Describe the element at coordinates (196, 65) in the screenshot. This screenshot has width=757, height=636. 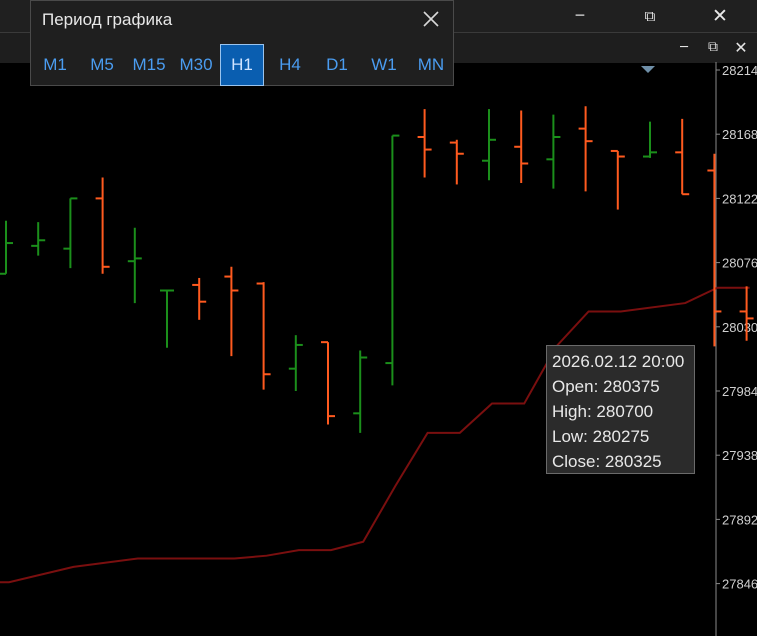
I see `timeframe-m30-button: M30` at that location.